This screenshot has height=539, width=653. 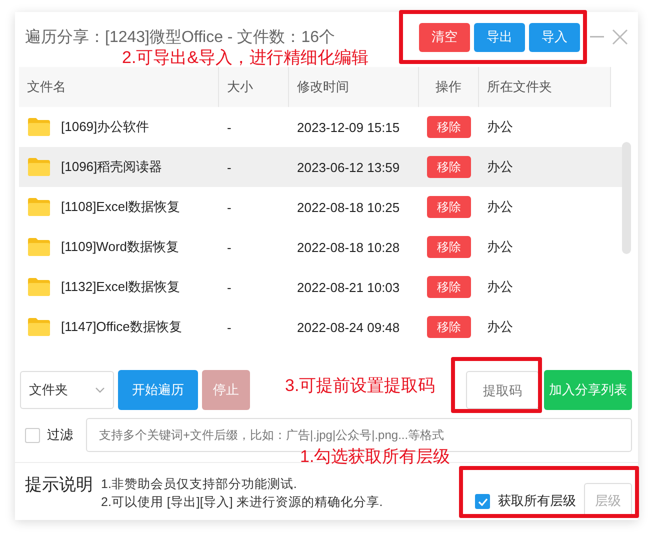 I want to click on code-field: 提取码, so click(x=502, y=390).